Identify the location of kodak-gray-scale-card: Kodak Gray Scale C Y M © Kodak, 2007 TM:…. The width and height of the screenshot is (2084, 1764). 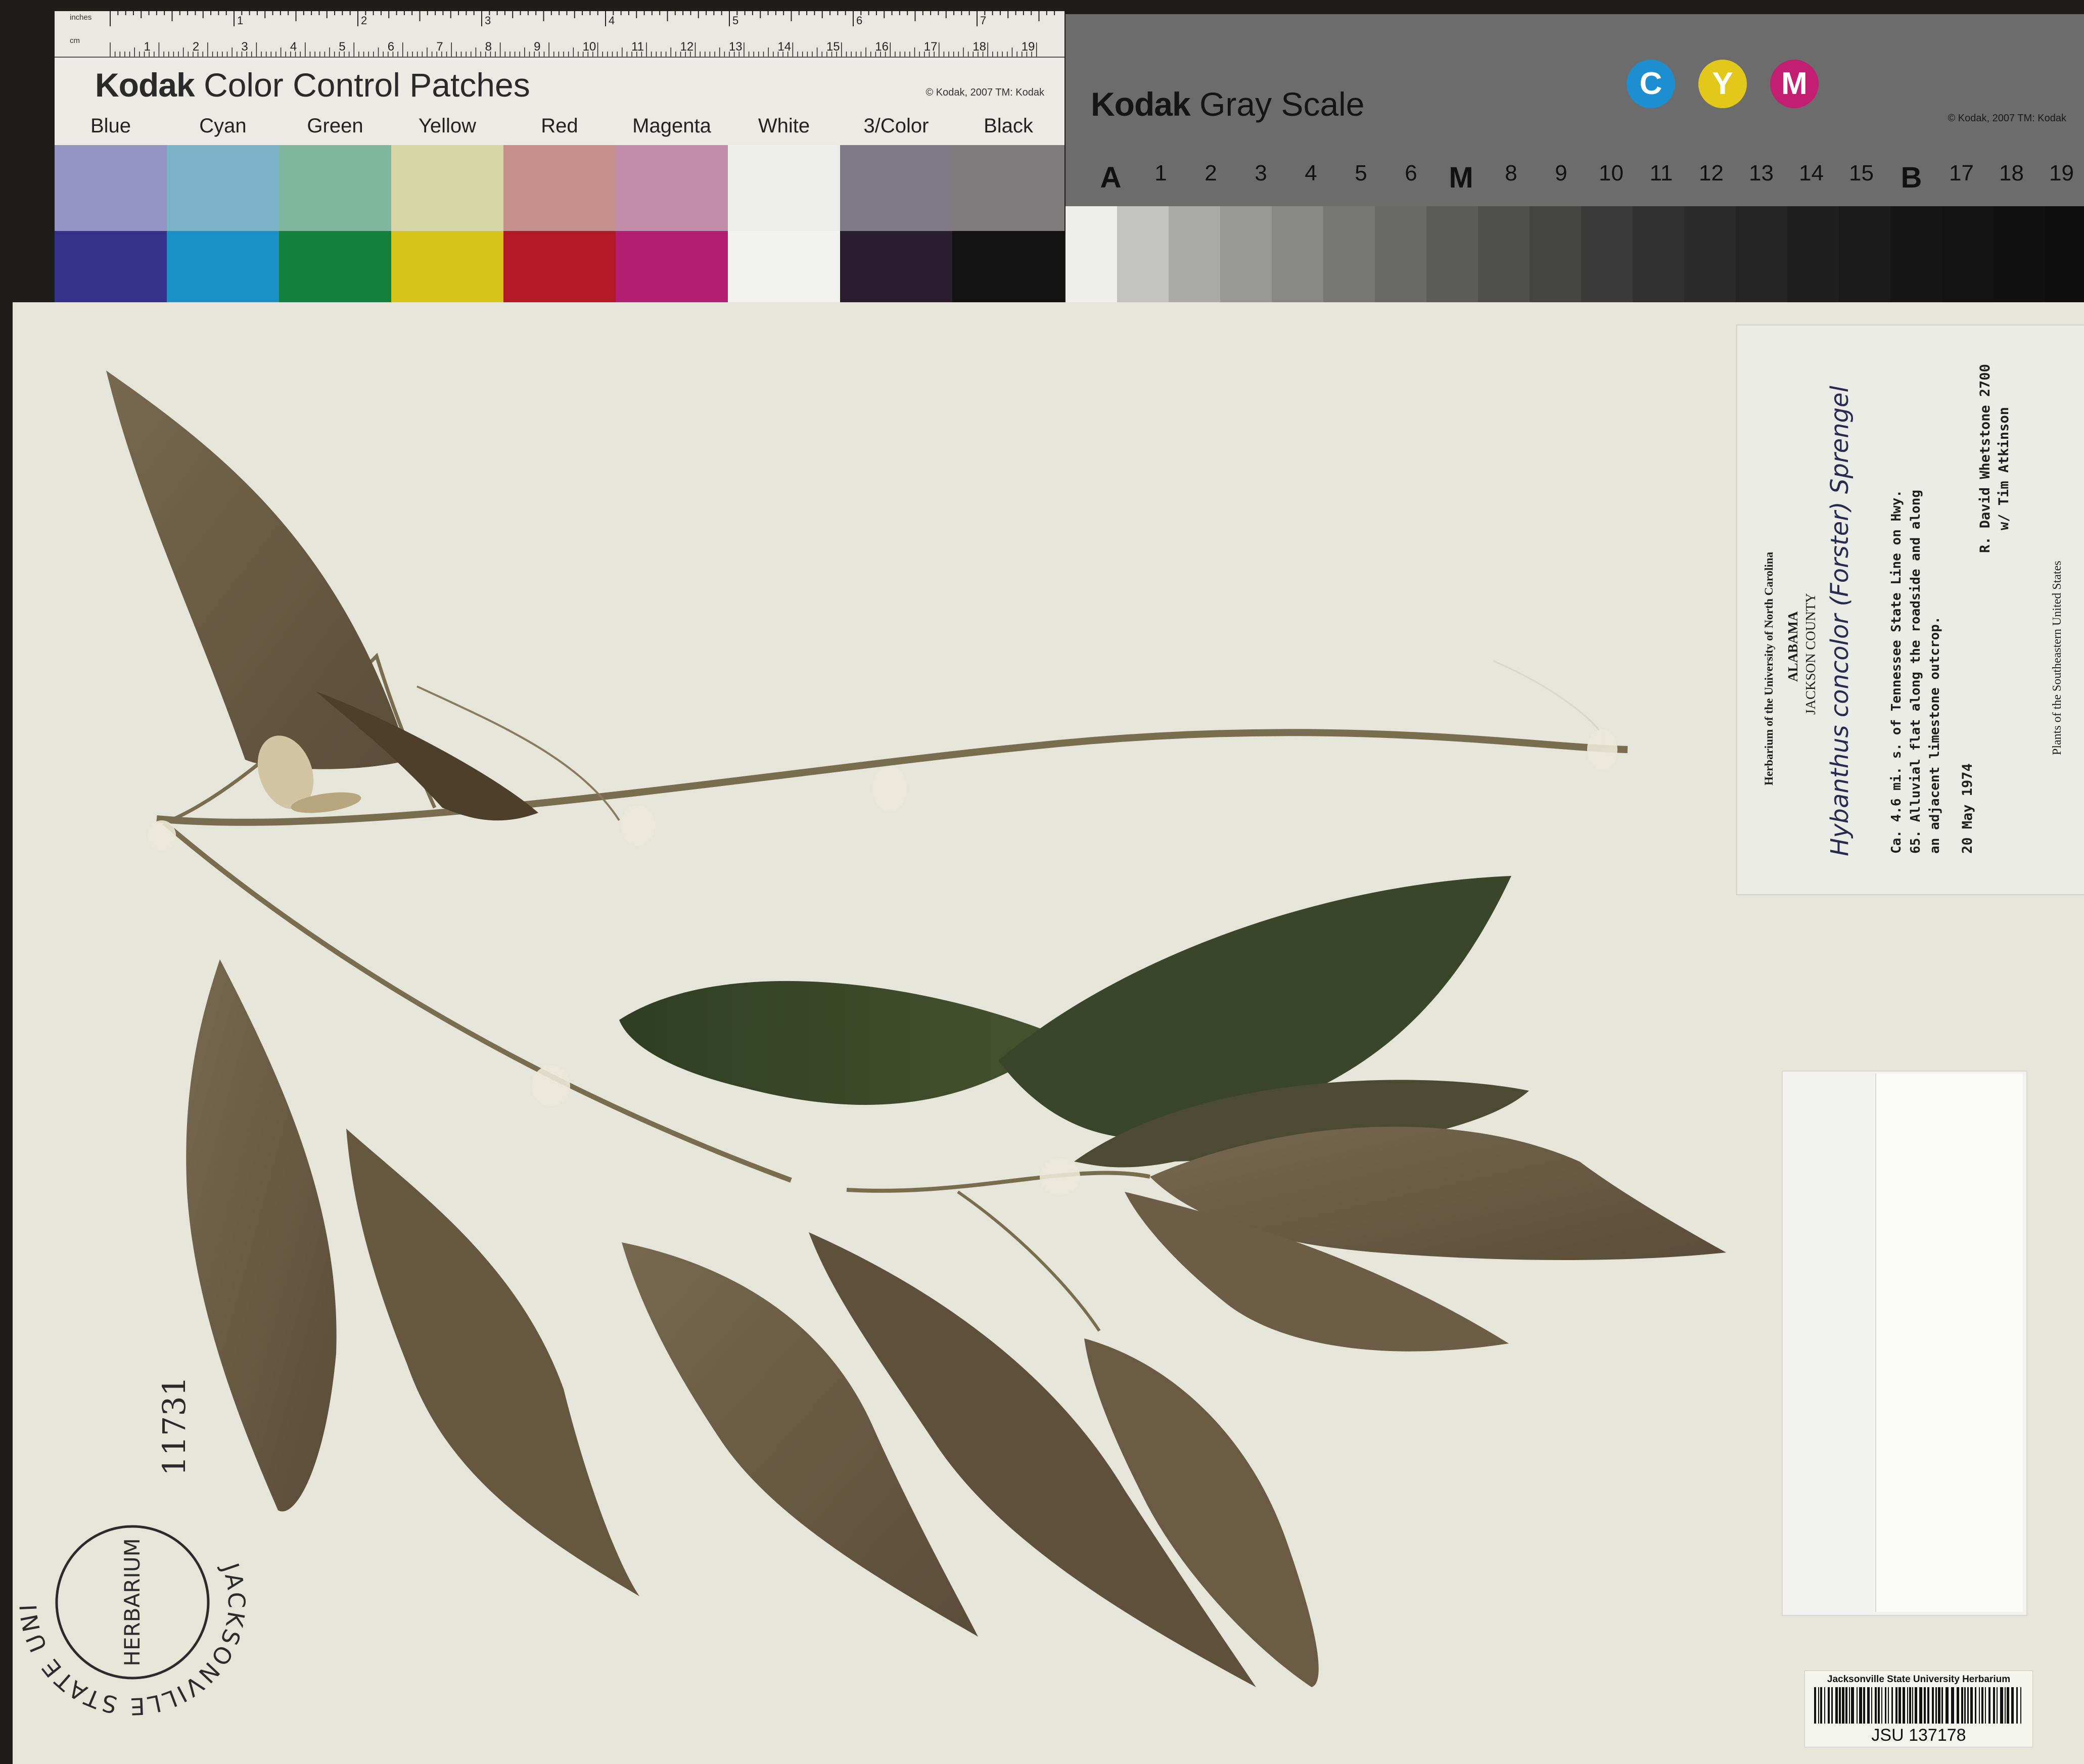
(1575, 158).